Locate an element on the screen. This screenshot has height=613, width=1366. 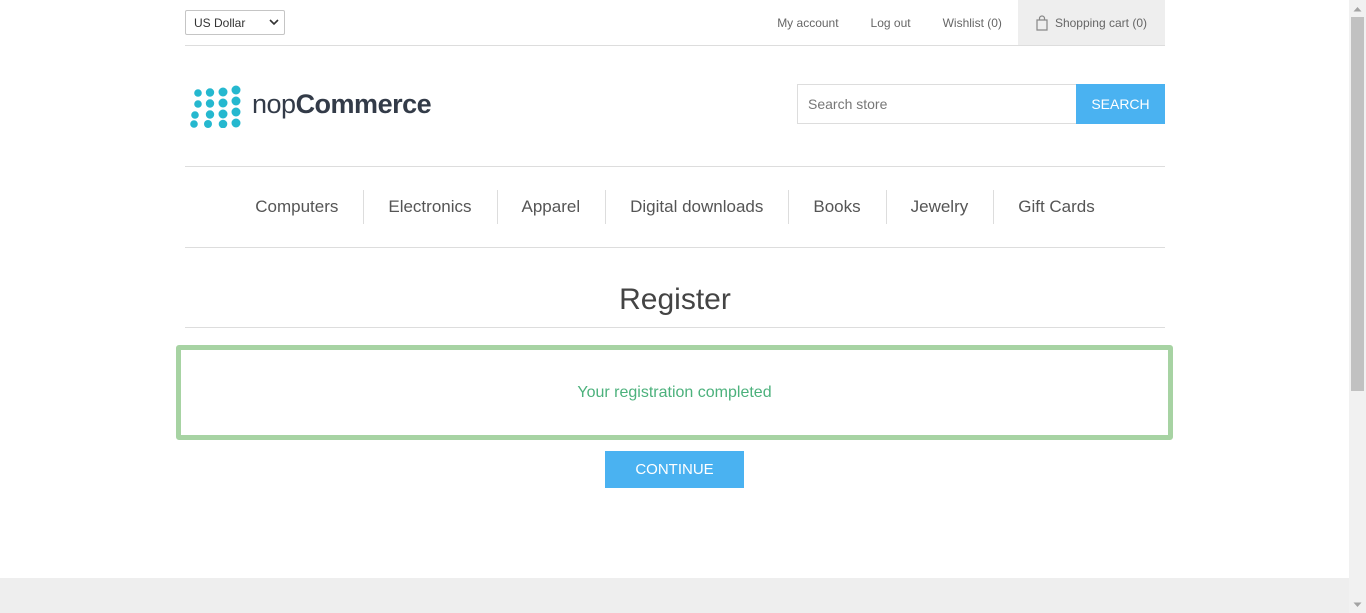
search-box: Search store Search is located at coordinates (981, 104).